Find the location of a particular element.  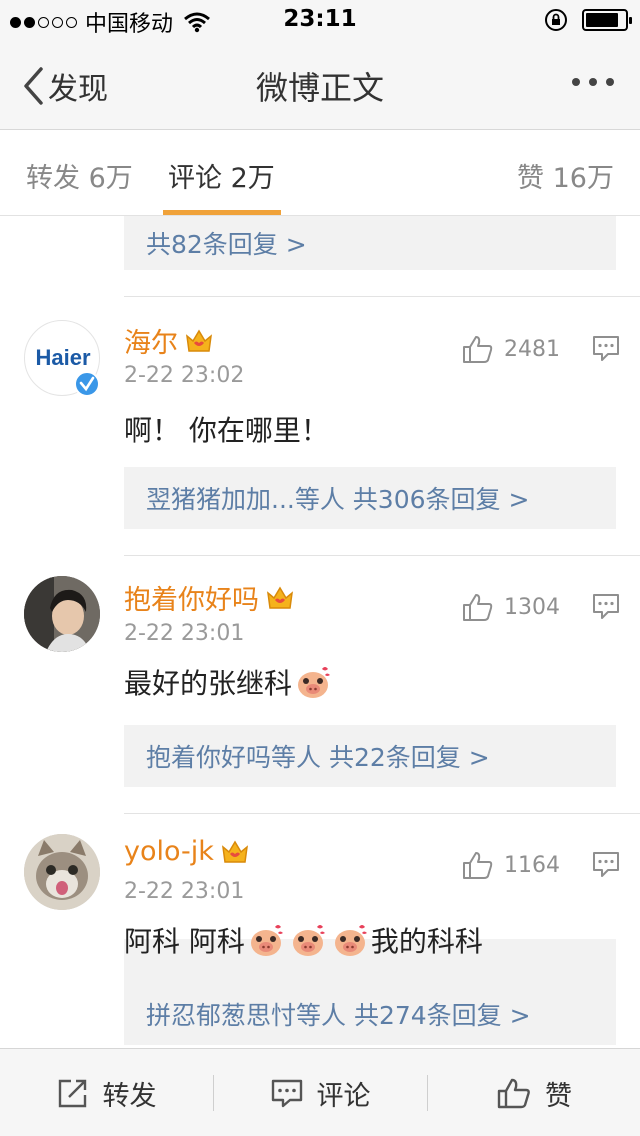

interaction-tabs: 转发 6万 评论 2万 赞 16万 is located at coordinates (320, 173).